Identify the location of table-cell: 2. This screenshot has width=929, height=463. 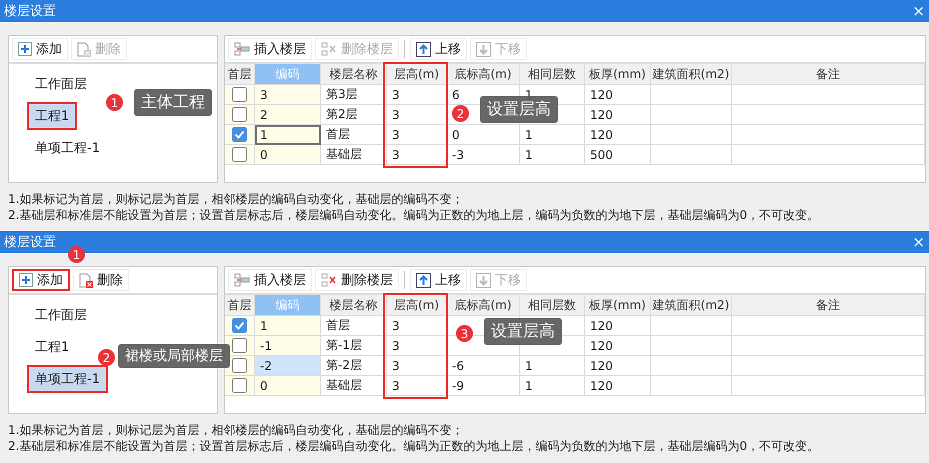
(288, 115).